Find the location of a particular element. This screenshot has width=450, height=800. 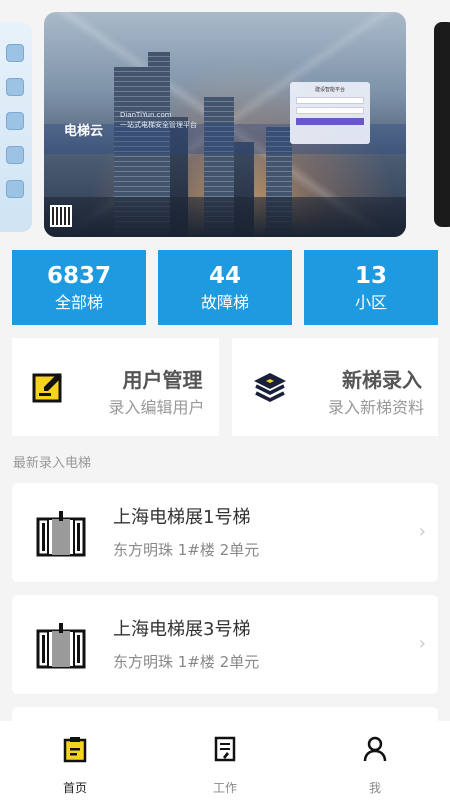

section-title: 最新录入电梯 is located at coordinates (52, 463).